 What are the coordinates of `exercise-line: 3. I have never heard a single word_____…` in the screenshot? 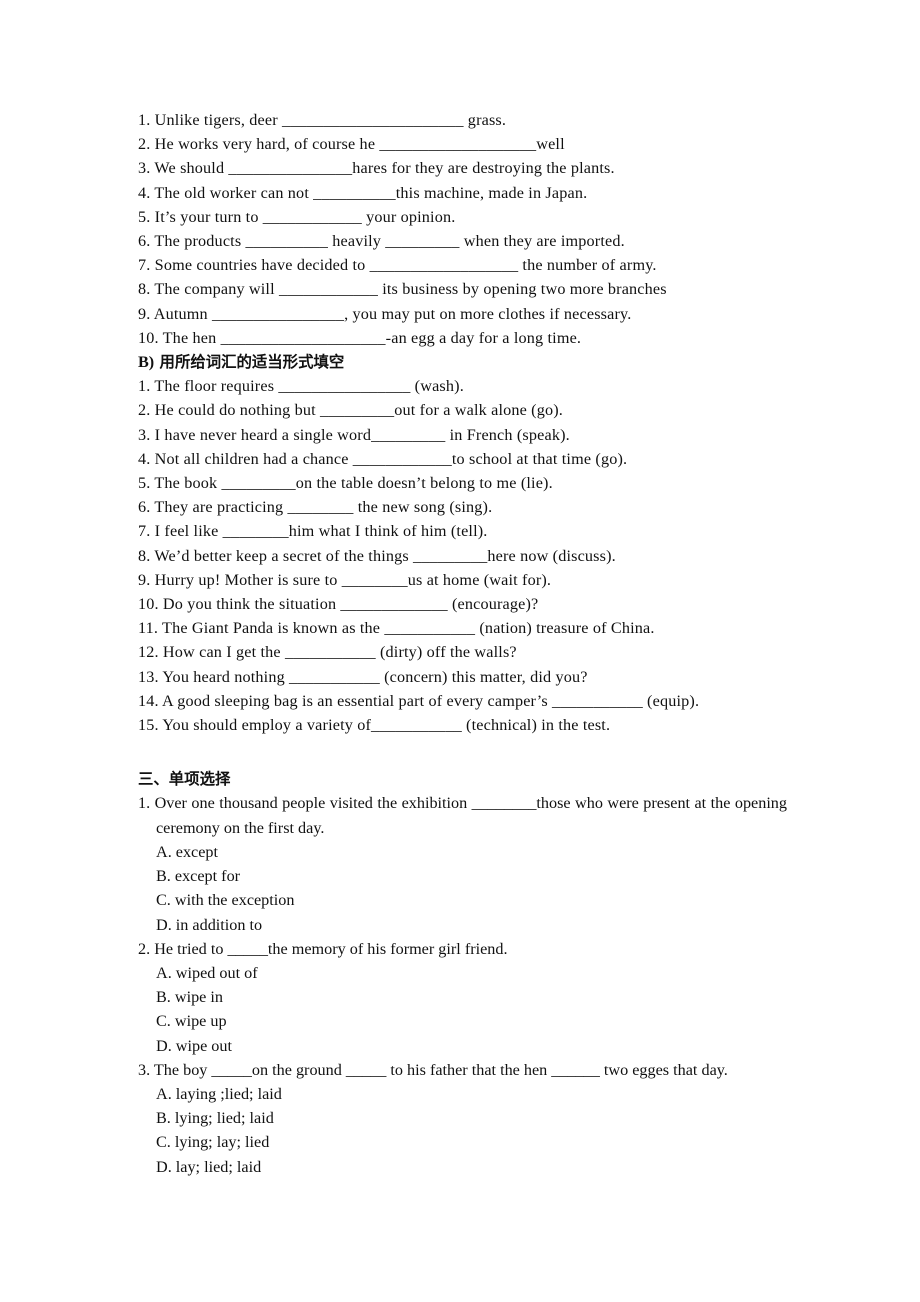 It's located at (354, 434).